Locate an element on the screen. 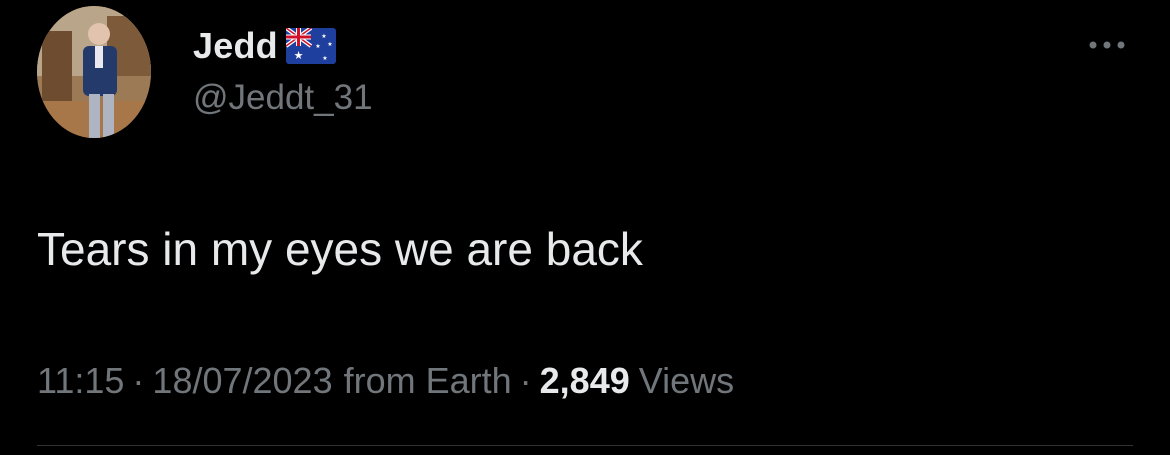  tweet-date: 18/07/2023 is located at coordinates (242, 381).